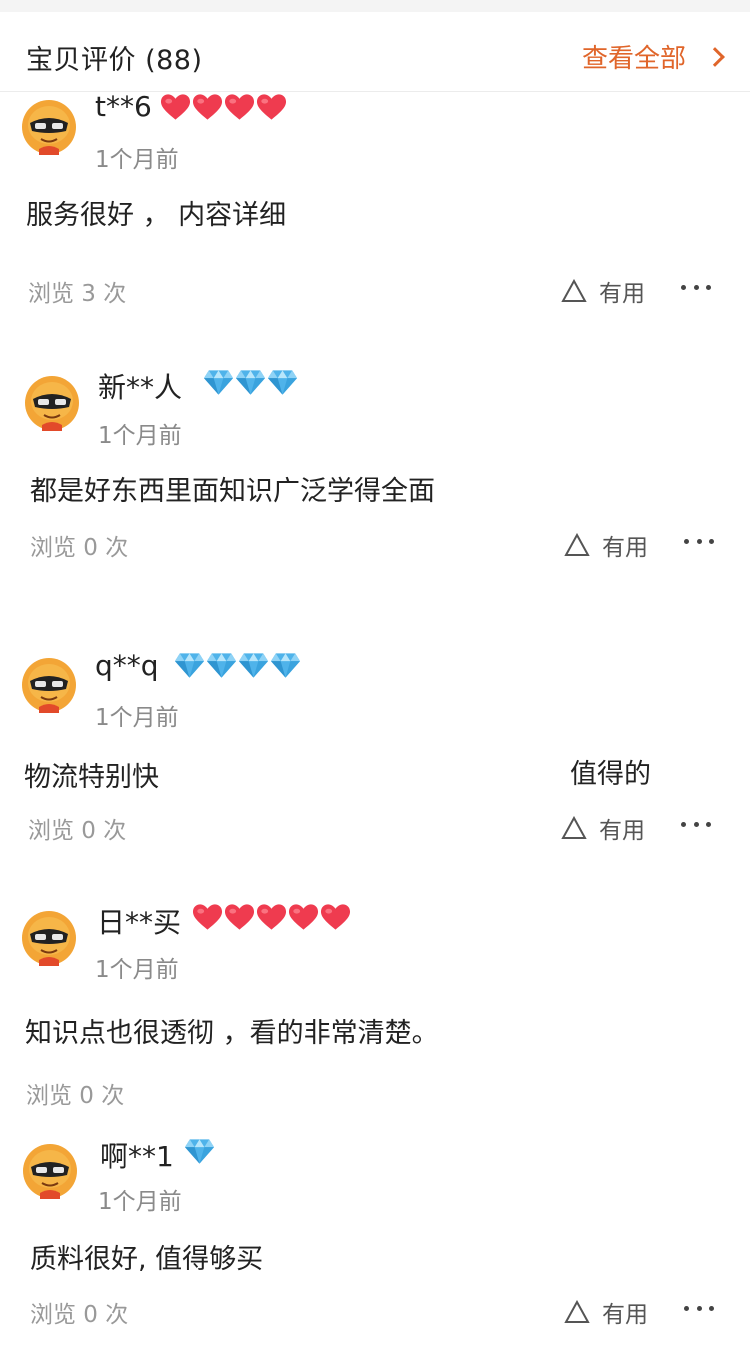  Describe the element at coordinates (127, 665) in the screenshot. I see `review-username: q**q` at that location.